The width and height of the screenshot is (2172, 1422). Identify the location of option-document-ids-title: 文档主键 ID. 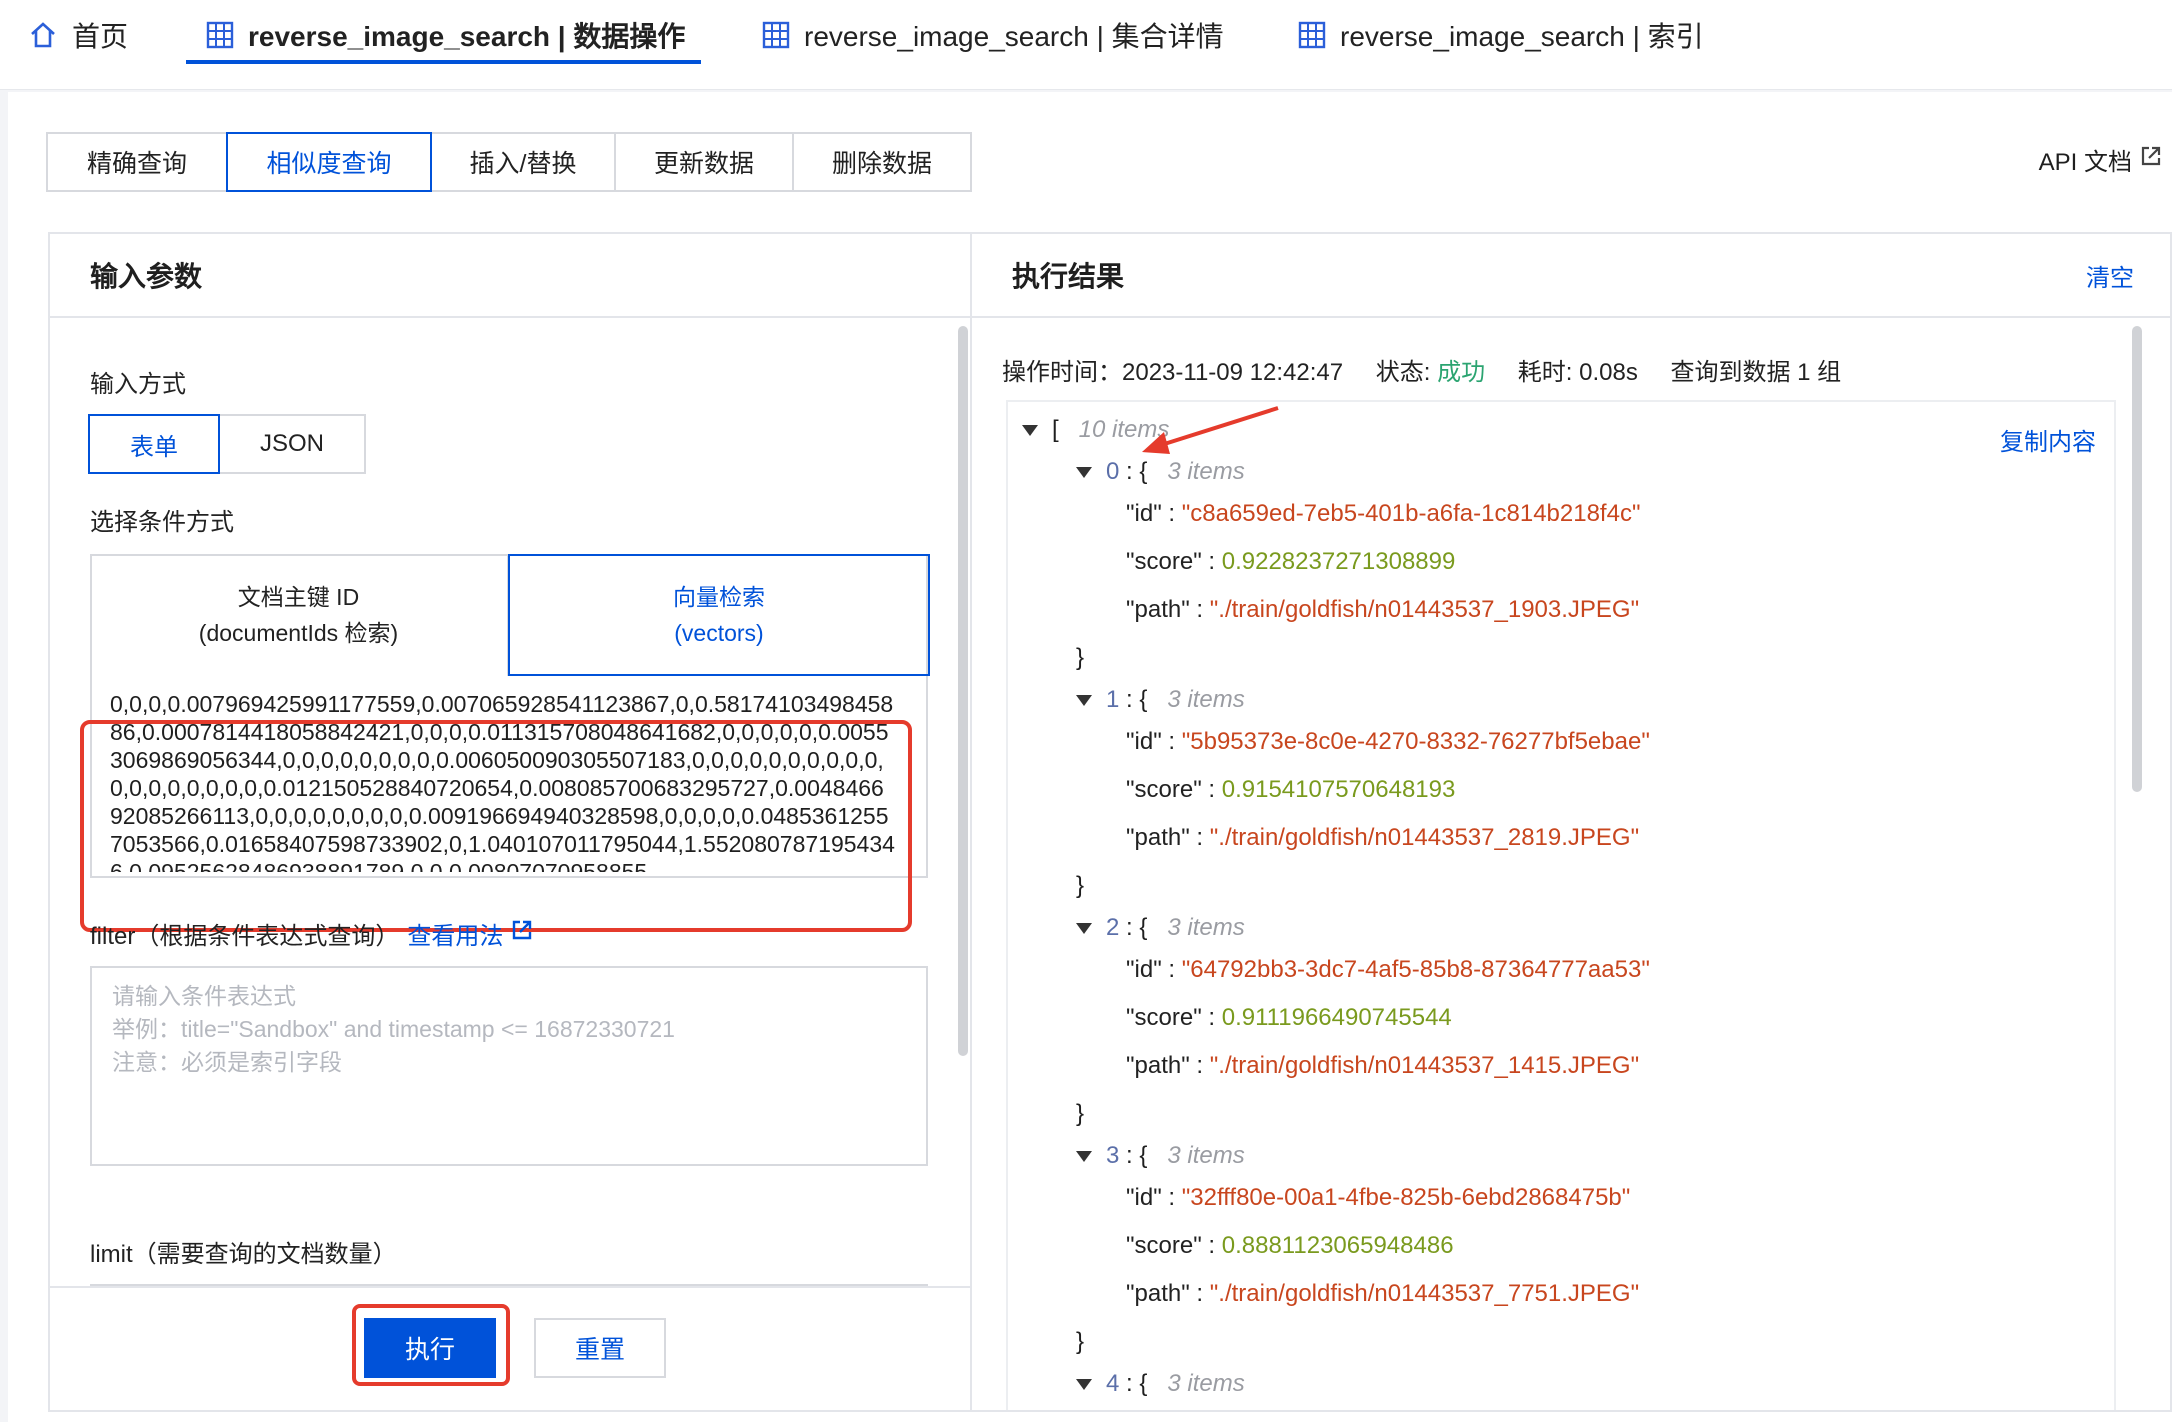
(298, 597).